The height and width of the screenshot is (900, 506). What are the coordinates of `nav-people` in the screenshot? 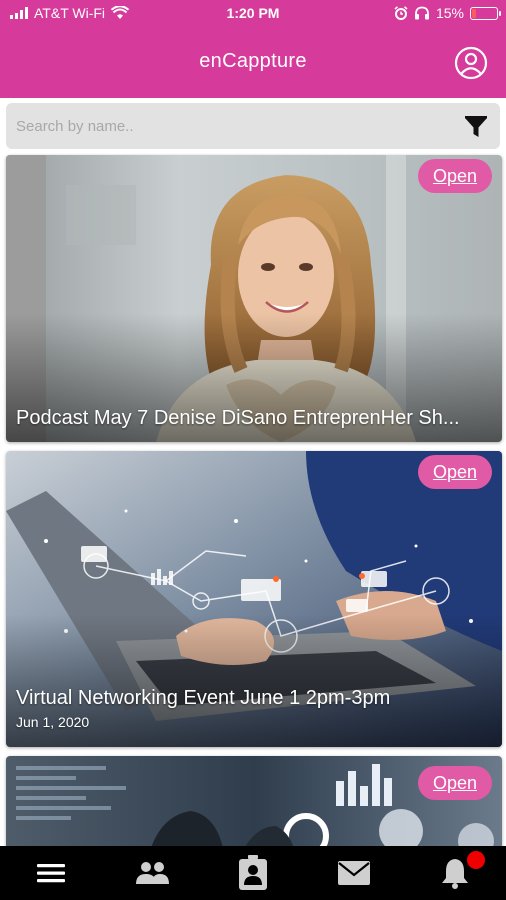 It's located at (151, 873).